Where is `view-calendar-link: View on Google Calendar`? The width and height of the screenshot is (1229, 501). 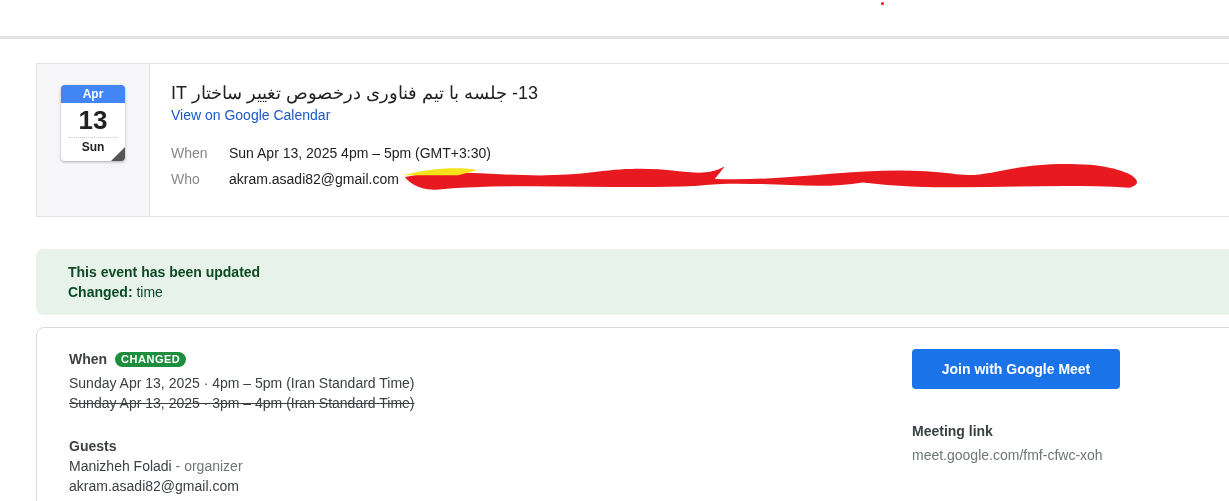 view-calendar-link: View on Google Calendar is located at coordinates (251, 115).